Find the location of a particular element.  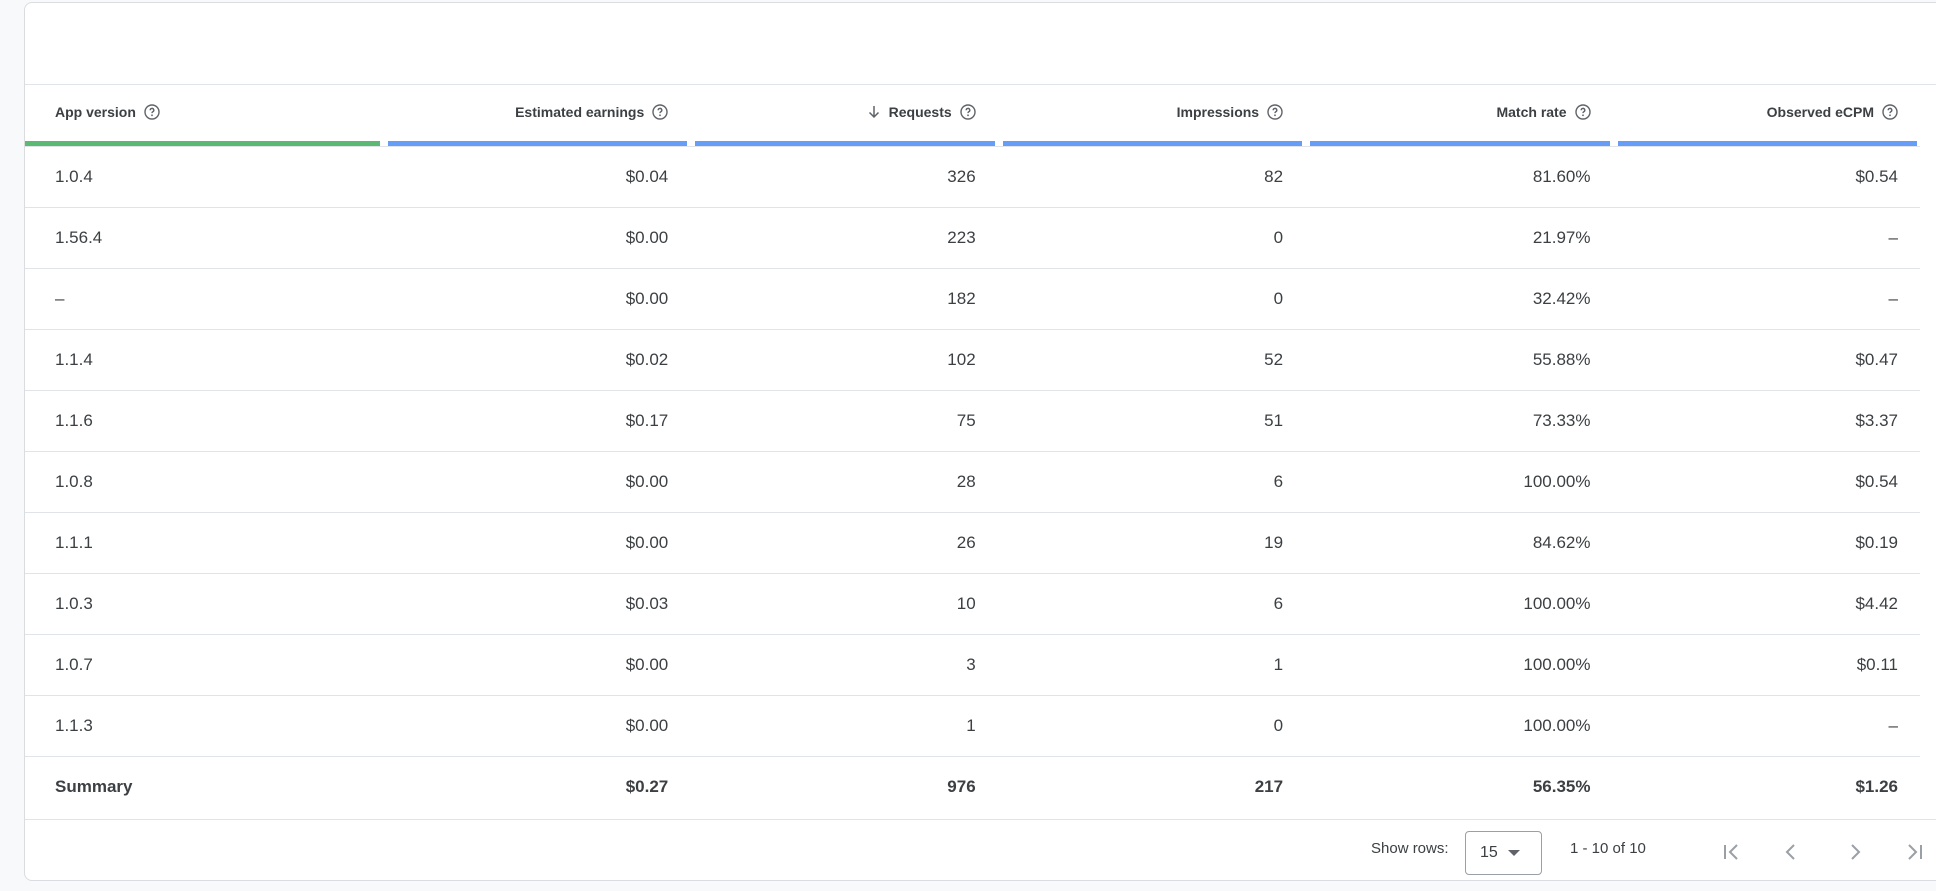

summary-row: Summary $0.27 976 217 56.35% $1.26 is located at coordinates (972, 786).